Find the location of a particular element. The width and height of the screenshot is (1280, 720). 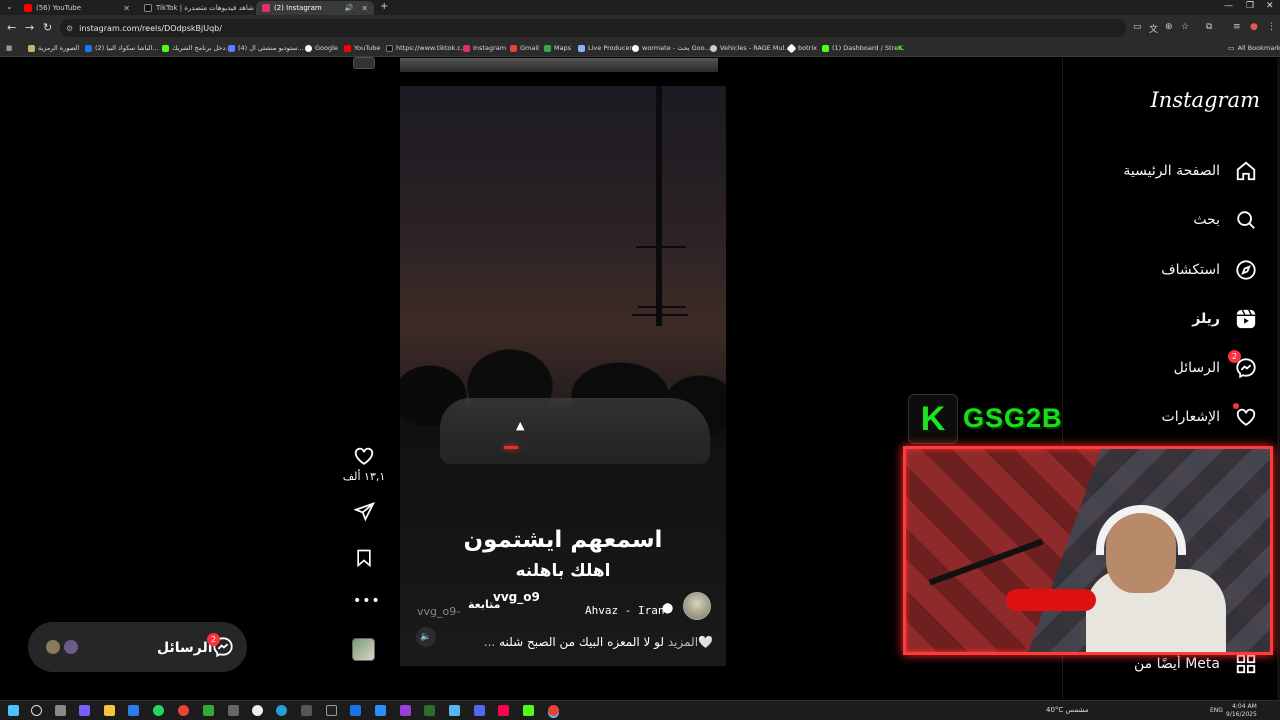

sidebar-item-home: الصفحة الرئيسية is located at coordinates (1190, 171).